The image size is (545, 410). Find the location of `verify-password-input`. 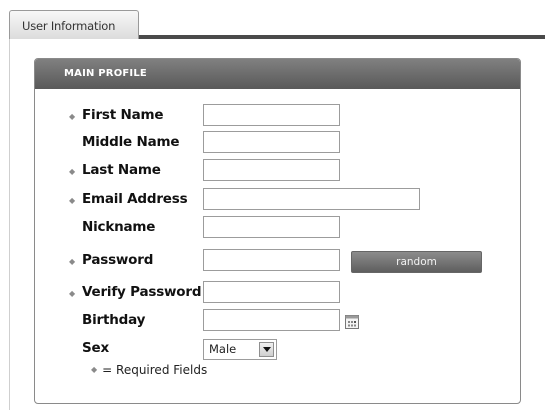

verify-password-input is located at coordinates (271, 292).